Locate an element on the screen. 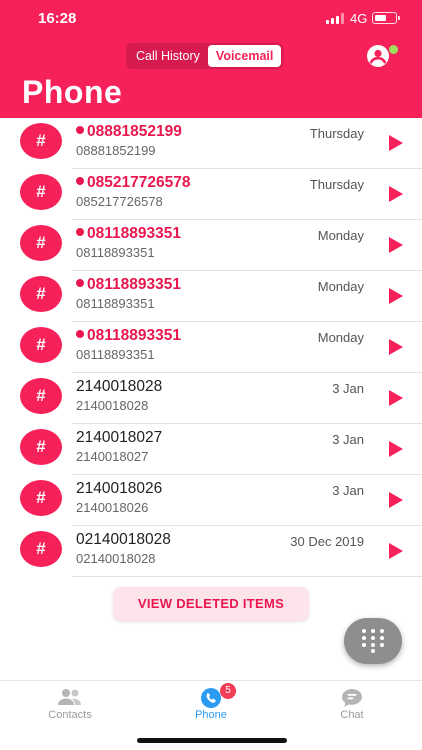 The image size is (422, 750). caller-subtitle: 2140018028 is located at coordinates (112, 405).